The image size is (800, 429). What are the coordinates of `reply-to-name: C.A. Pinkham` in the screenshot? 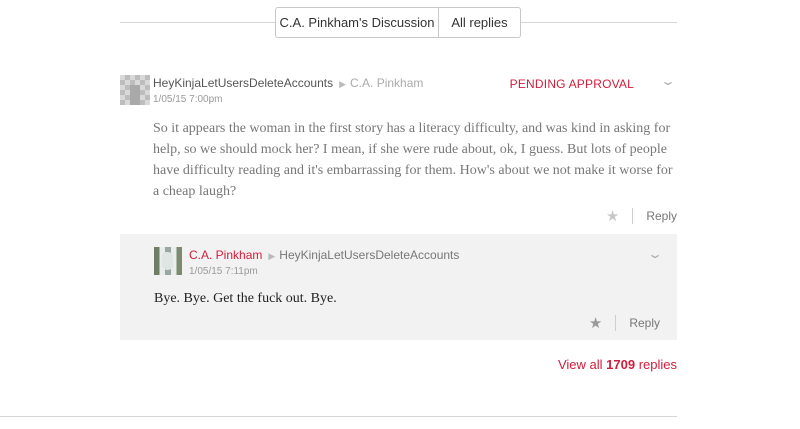 It's located at (386, 83).